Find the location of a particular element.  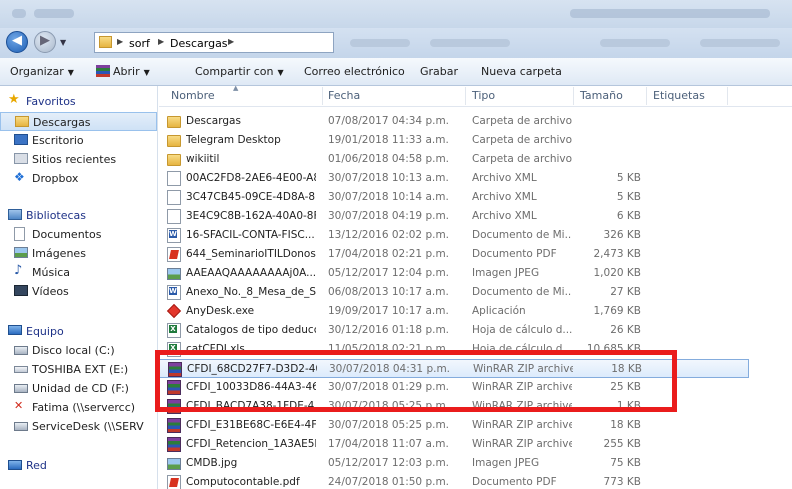

file-type: Archivo XML is located at coordinates (504, 216).